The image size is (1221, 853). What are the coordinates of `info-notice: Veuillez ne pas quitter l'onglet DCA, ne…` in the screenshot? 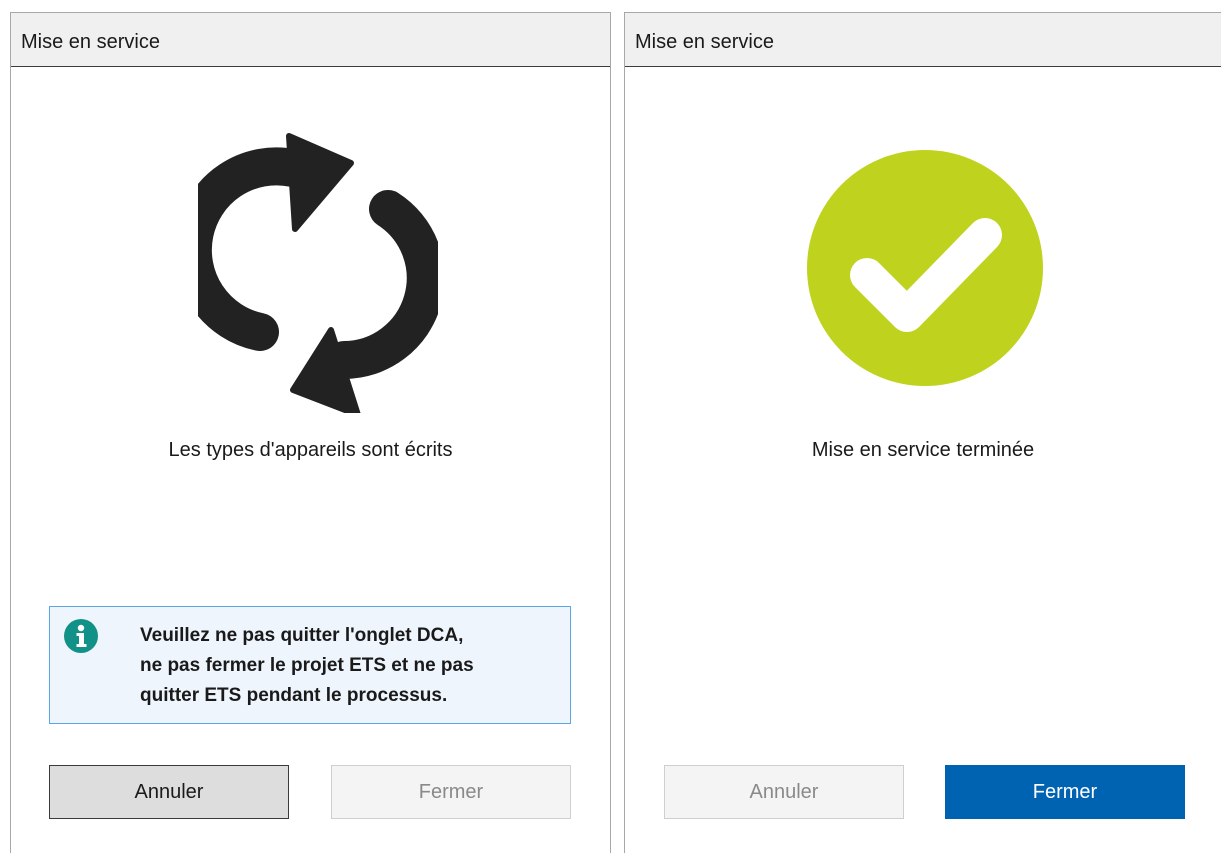 It's located at (310, 665).